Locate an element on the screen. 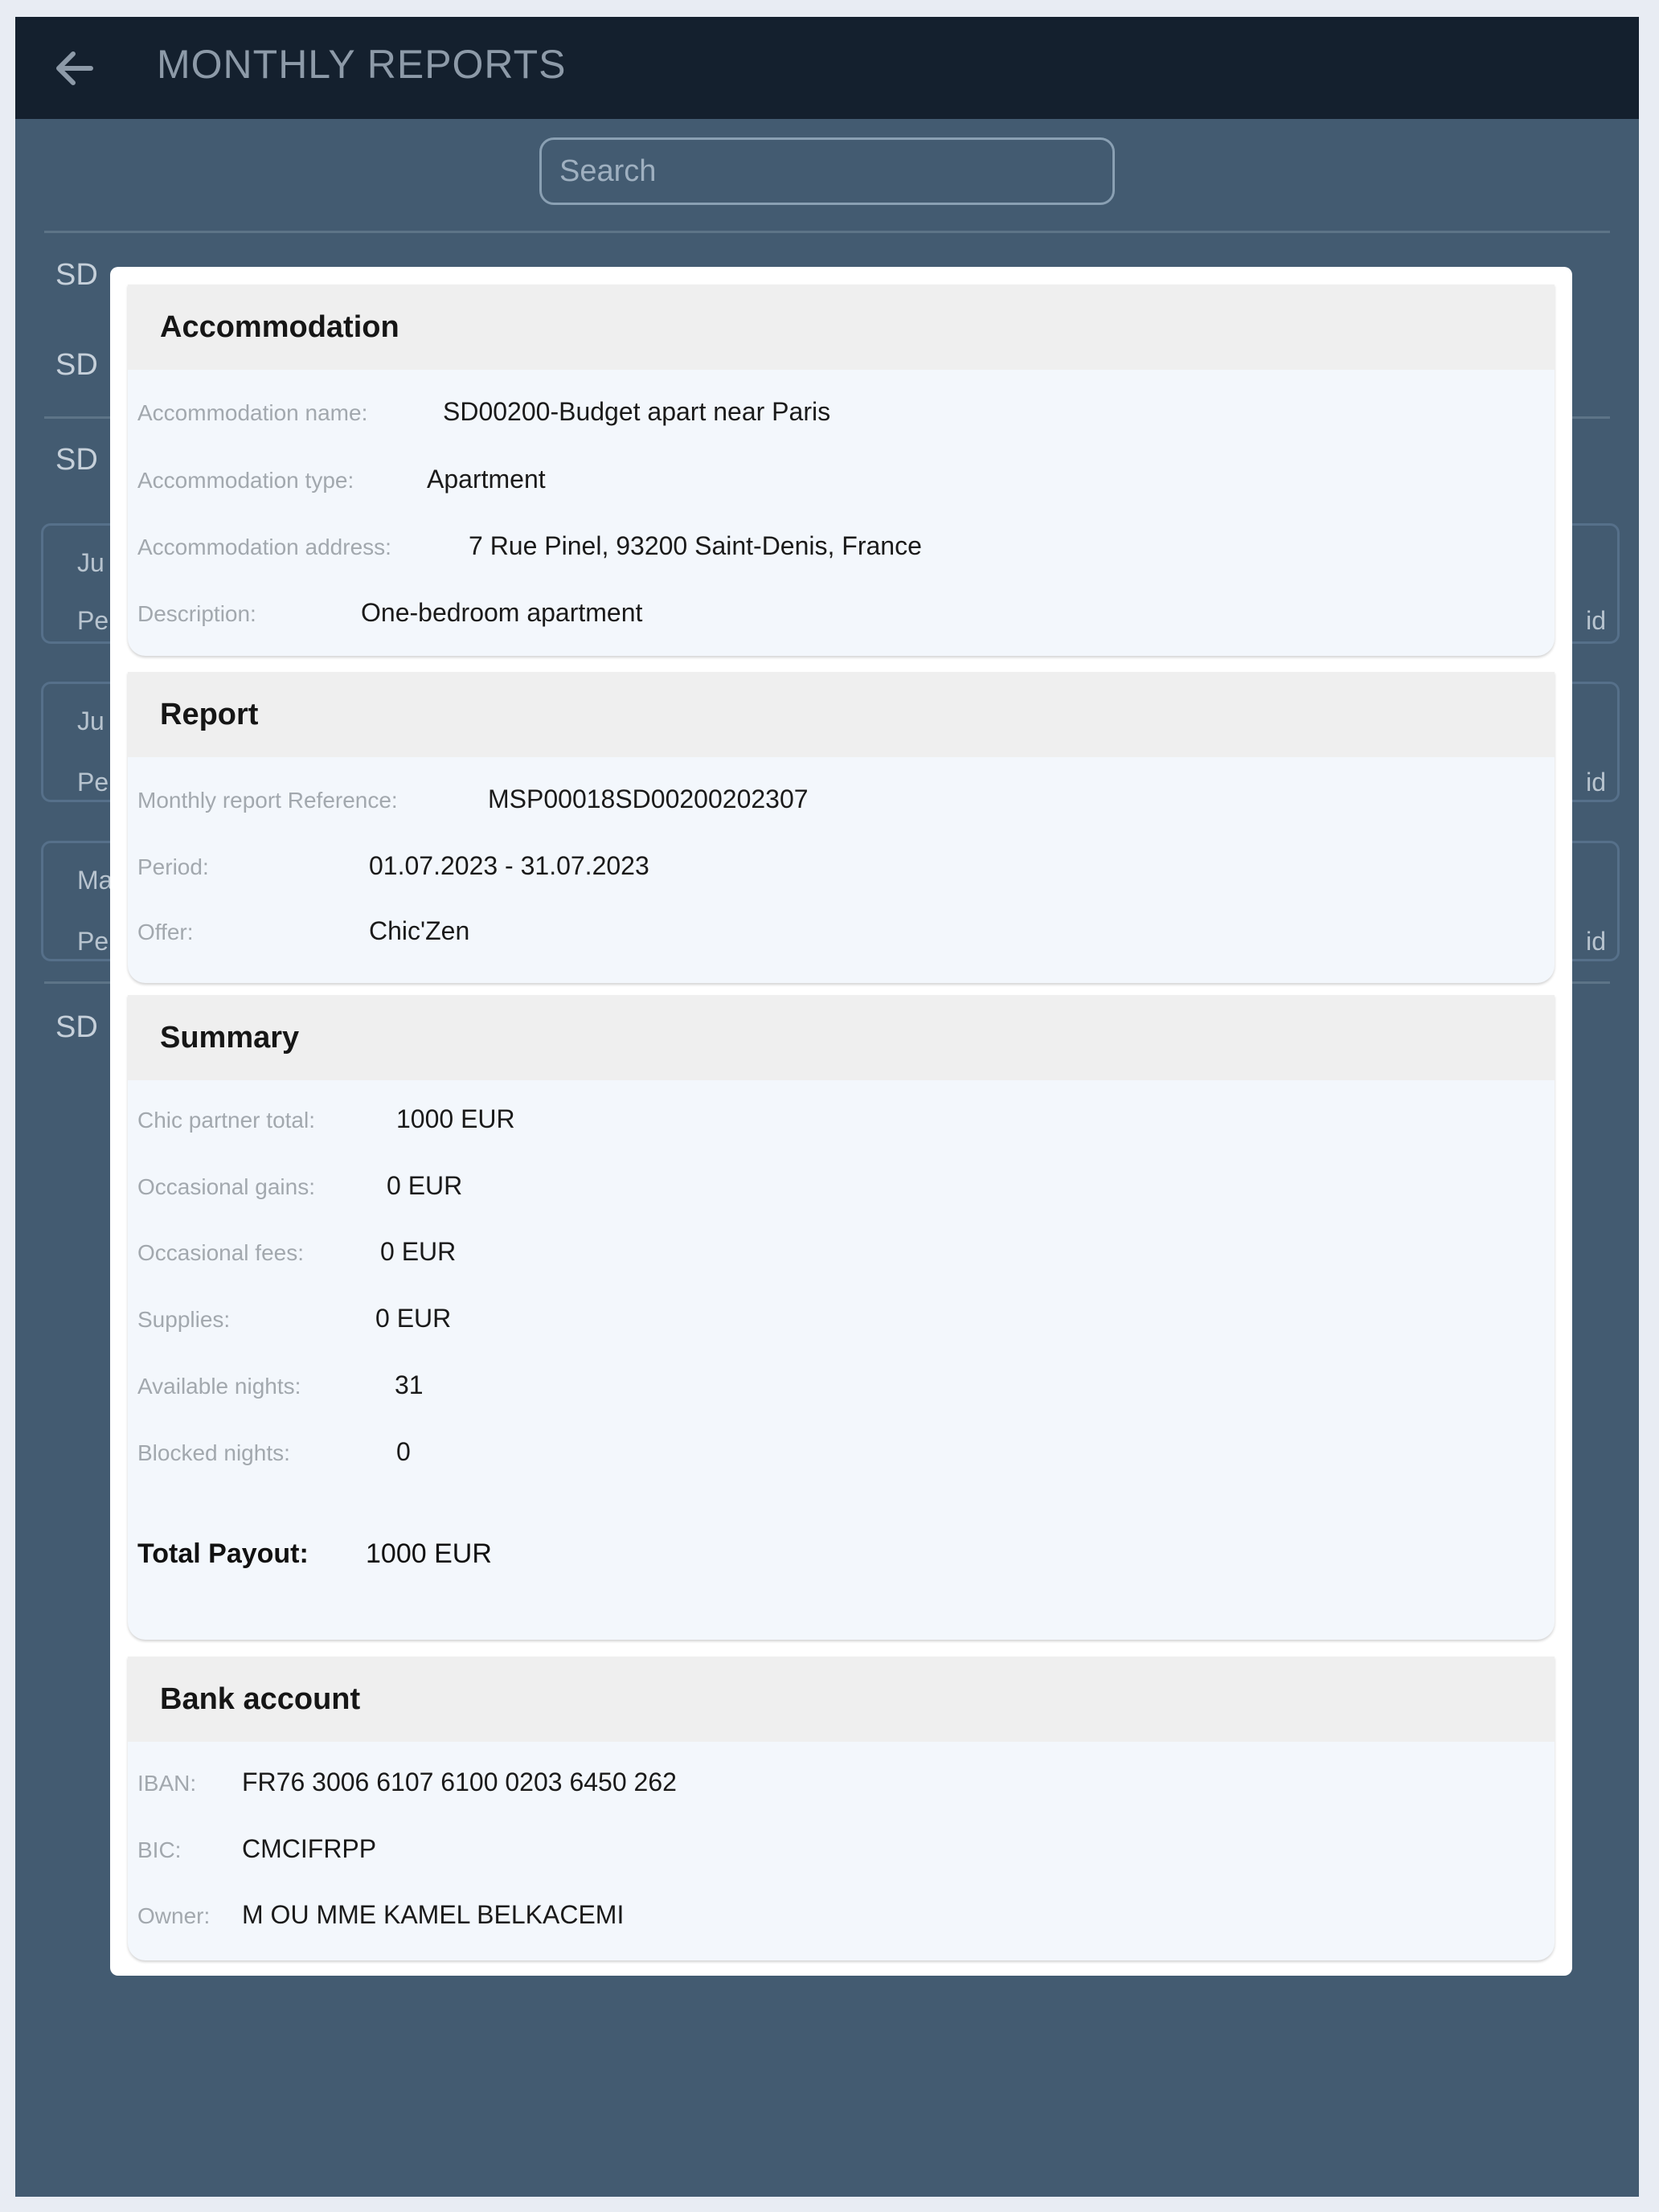  period-field: Period: 01.07.2023 - 31.07.2023 is located at coordinates (393, 866).